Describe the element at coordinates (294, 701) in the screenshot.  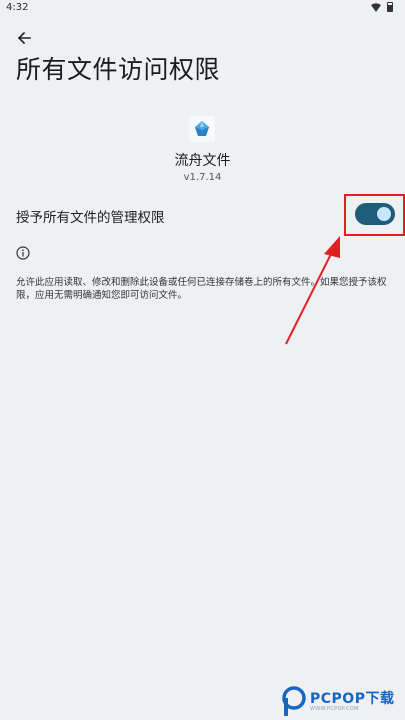
I see `watermark-logo-icon` at that location.